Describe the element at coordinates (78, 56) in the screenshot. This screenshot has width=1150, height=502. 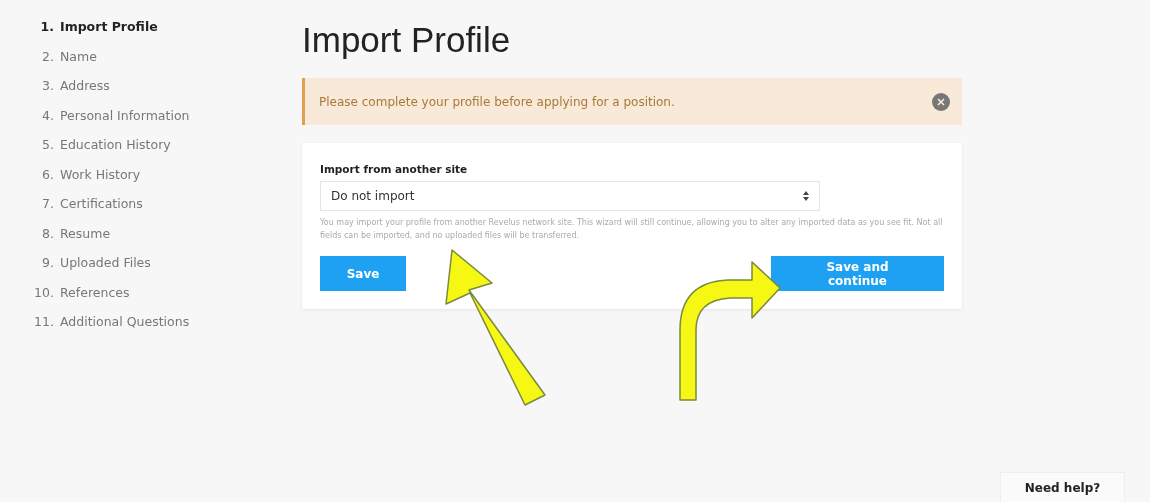
I see `step-link: Name` at that location.